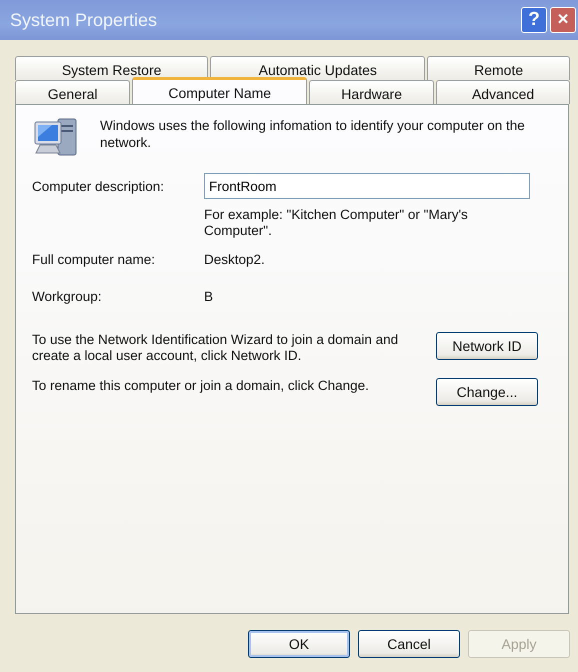 This screenshot has width=578, height=672. Describe the element at coordinates (336, 223) in the screenshot. I see `hint-text: For example: "Kitchen Computer" or "Mary's Computer".` at that location.